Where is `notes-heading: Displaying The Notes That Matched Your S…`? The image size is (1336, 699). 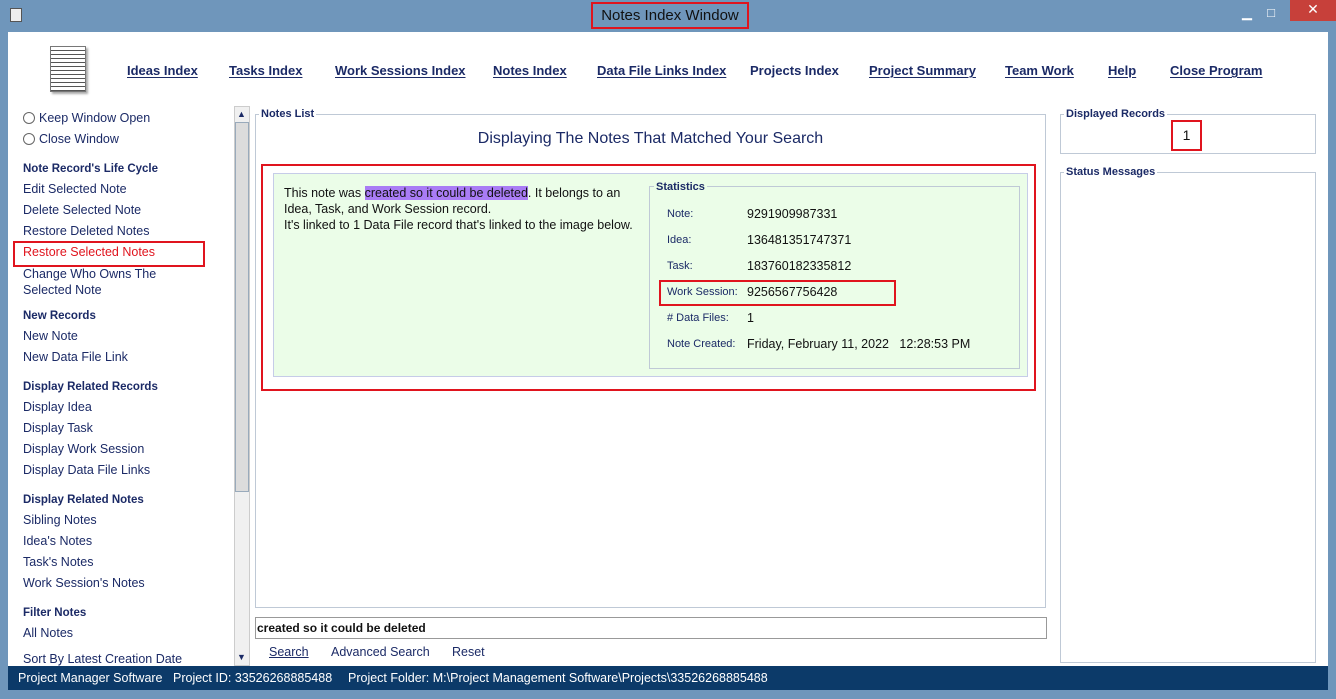
notes-heading: Displaying The Notes That Matched Your S… is located at coordinates (650, 138).